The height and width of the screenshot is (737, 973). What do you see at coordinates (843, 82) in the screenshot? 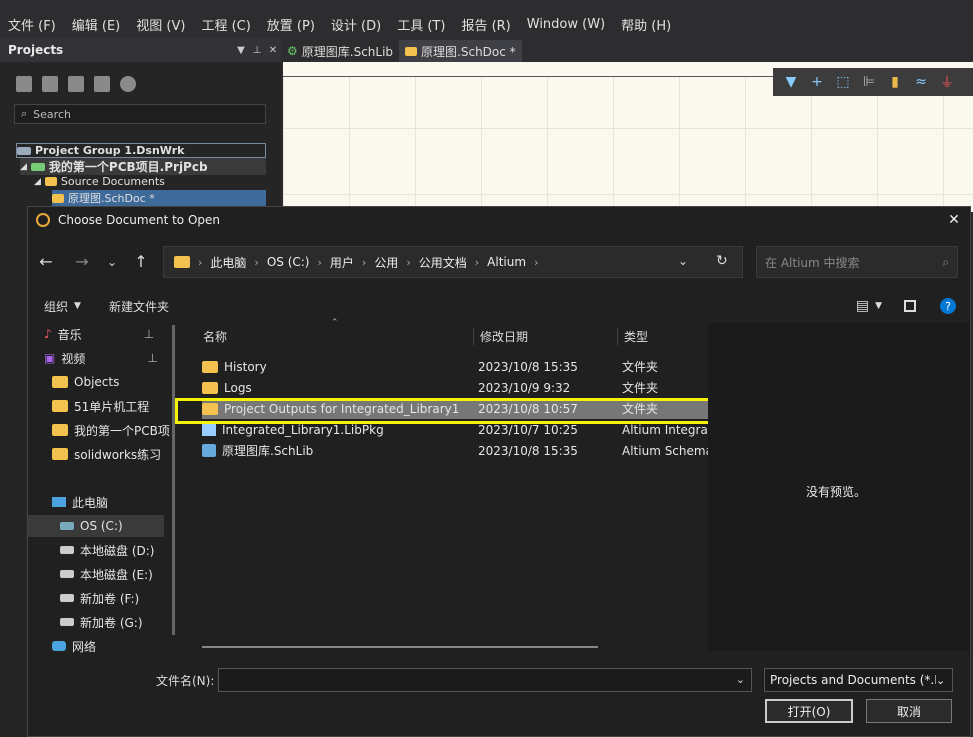
I see `select-icon: ⬚` at bounding box center [843, 82].